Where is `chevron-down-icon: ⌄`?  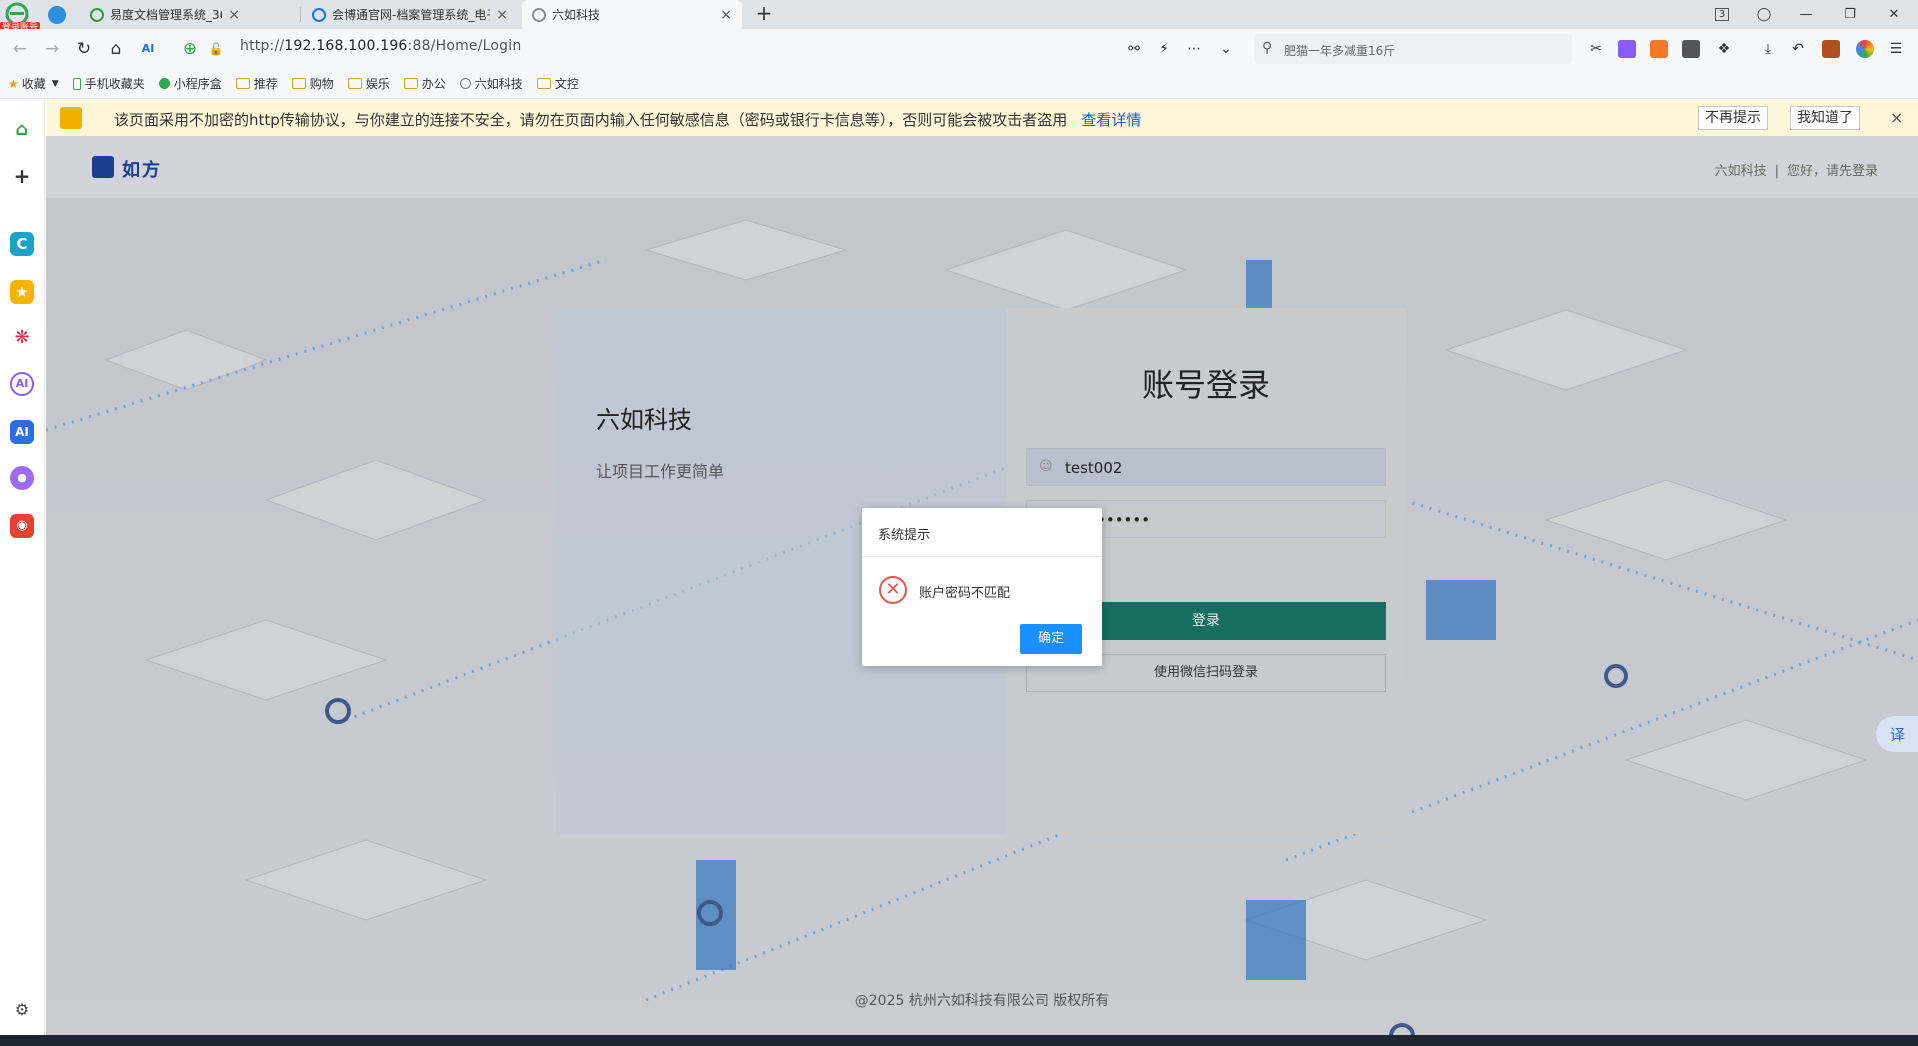 chevron-down-icon: ⌄ is located at coordinates (1226, 49).